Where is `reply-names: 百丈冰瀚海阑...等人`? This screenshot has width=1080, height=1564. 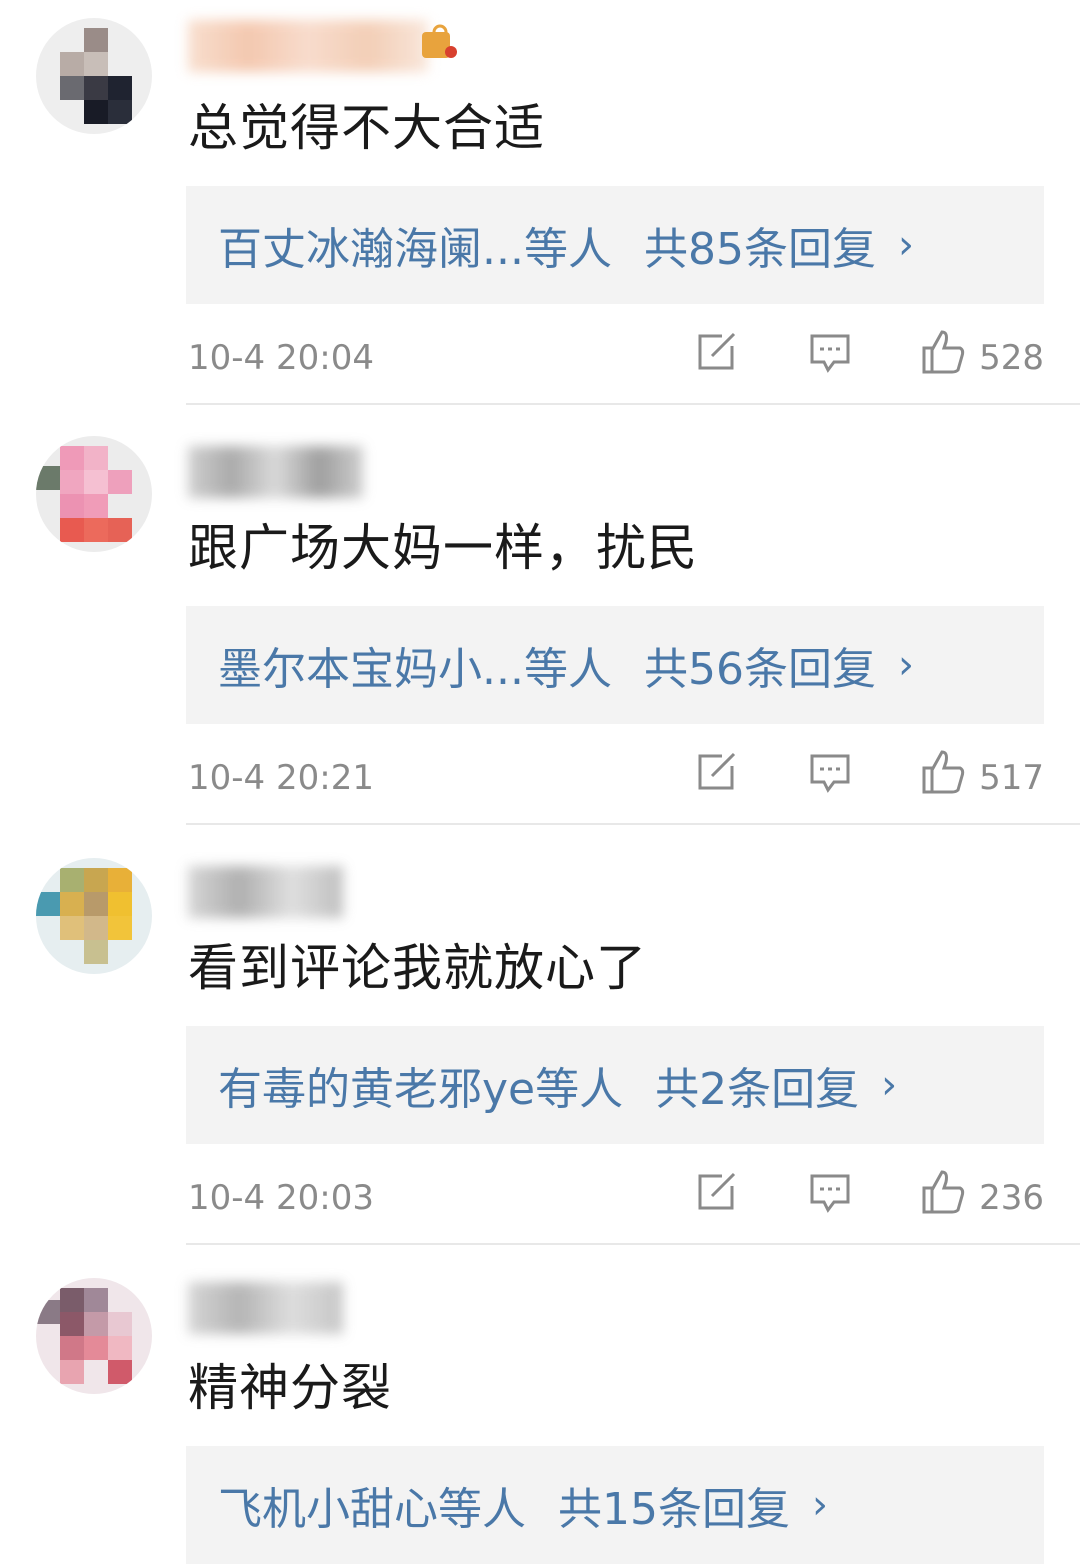 reply-names: 百丈冰瀚海阑...等人 is located at coordinates (415, 249).